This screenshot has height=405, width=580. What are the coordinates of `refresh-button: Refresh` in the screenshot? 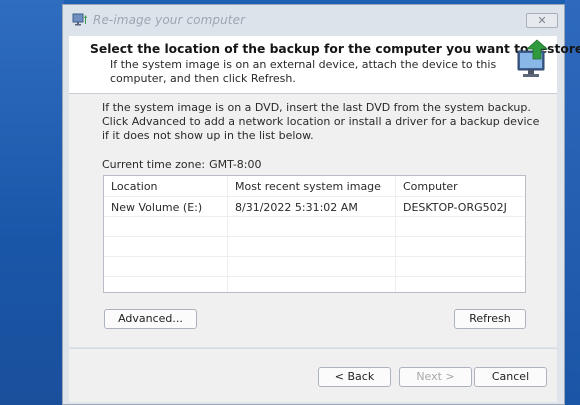 It's located at (490, 319).